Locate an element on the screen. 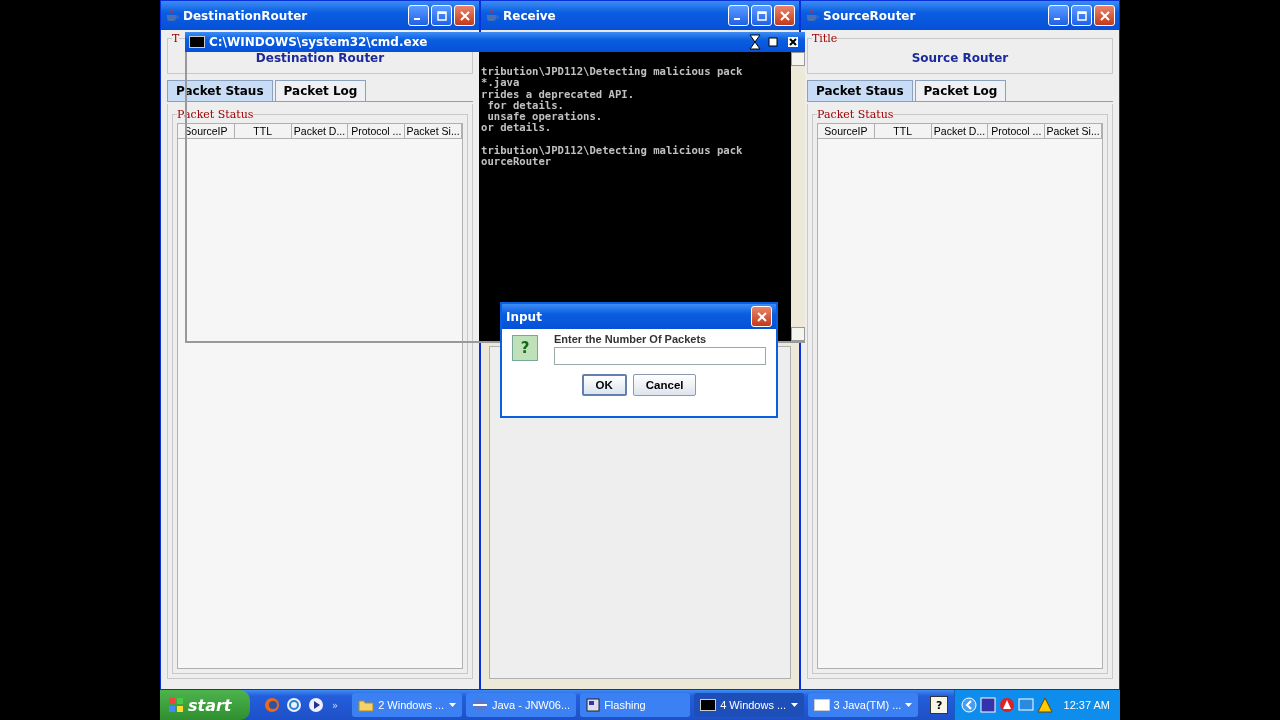 The width and height of the screenshot is (1280, 720). scrollbar is located at coordinates (798, 197).